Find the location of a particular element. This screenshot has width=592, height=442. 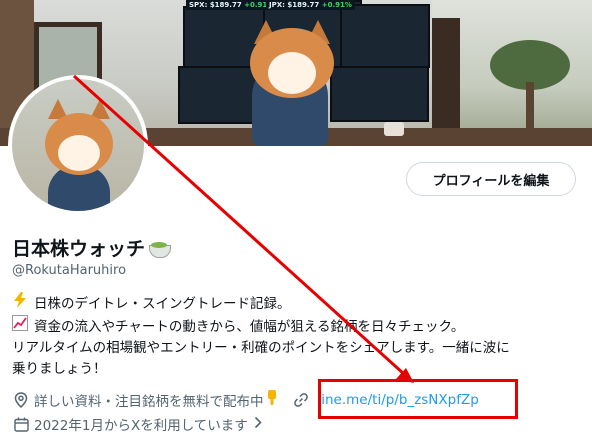

location-text: 詳しい資料・注目銘柄を無料で配布中 is located at coordinates (149, 402).